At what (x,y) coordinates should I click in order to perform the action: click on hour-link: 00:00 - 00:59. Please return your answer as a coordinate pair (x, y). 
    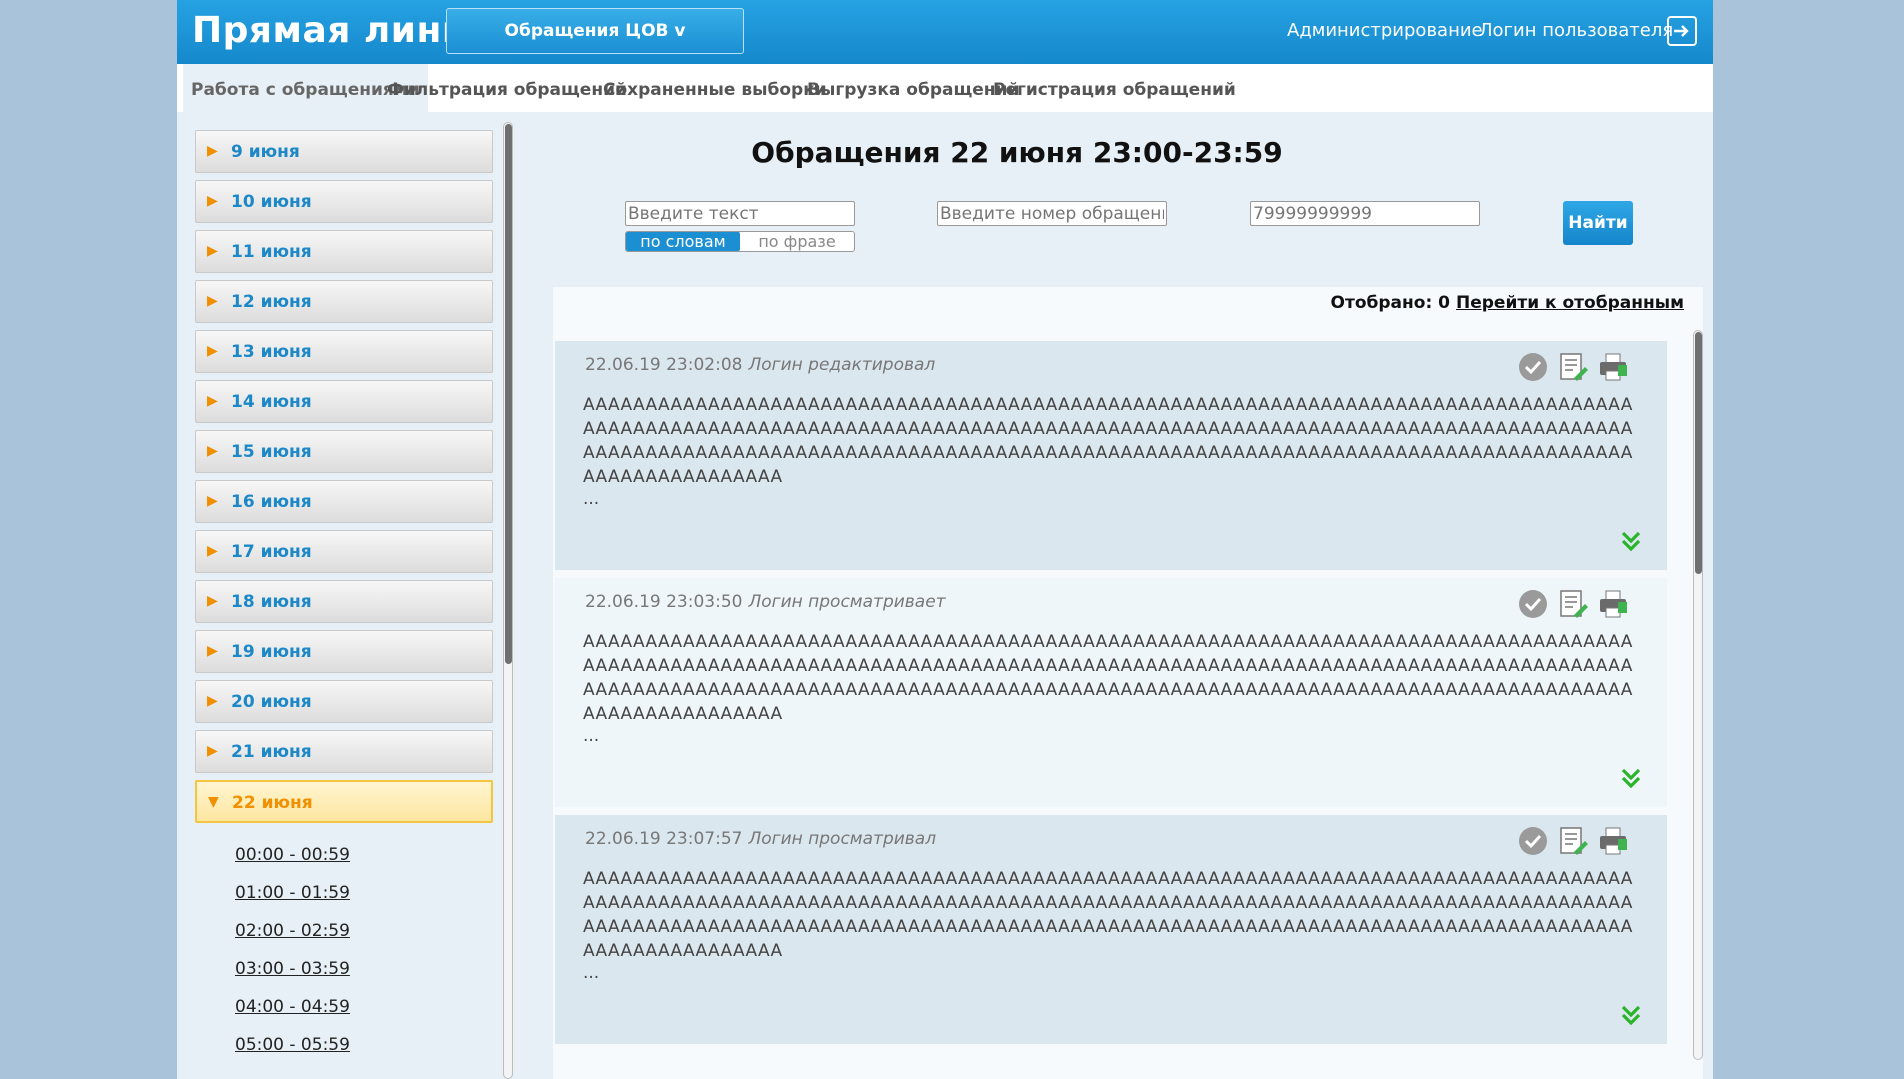
    Looking at the image, I should click on (366, 855).